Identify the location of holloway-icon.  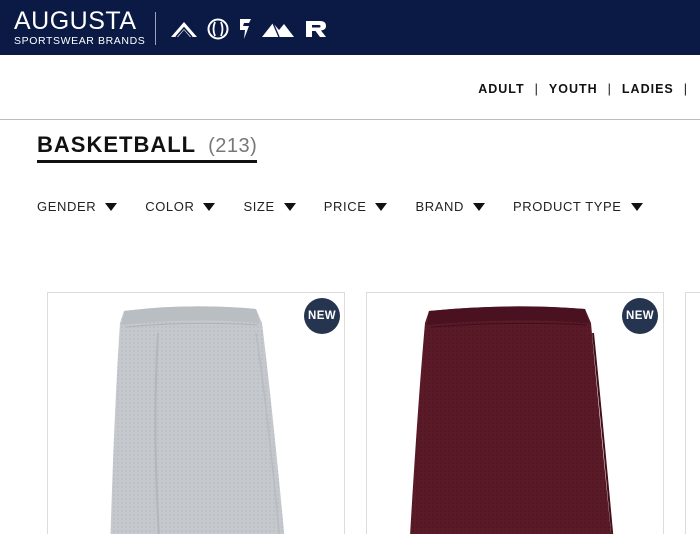
(218, 29).